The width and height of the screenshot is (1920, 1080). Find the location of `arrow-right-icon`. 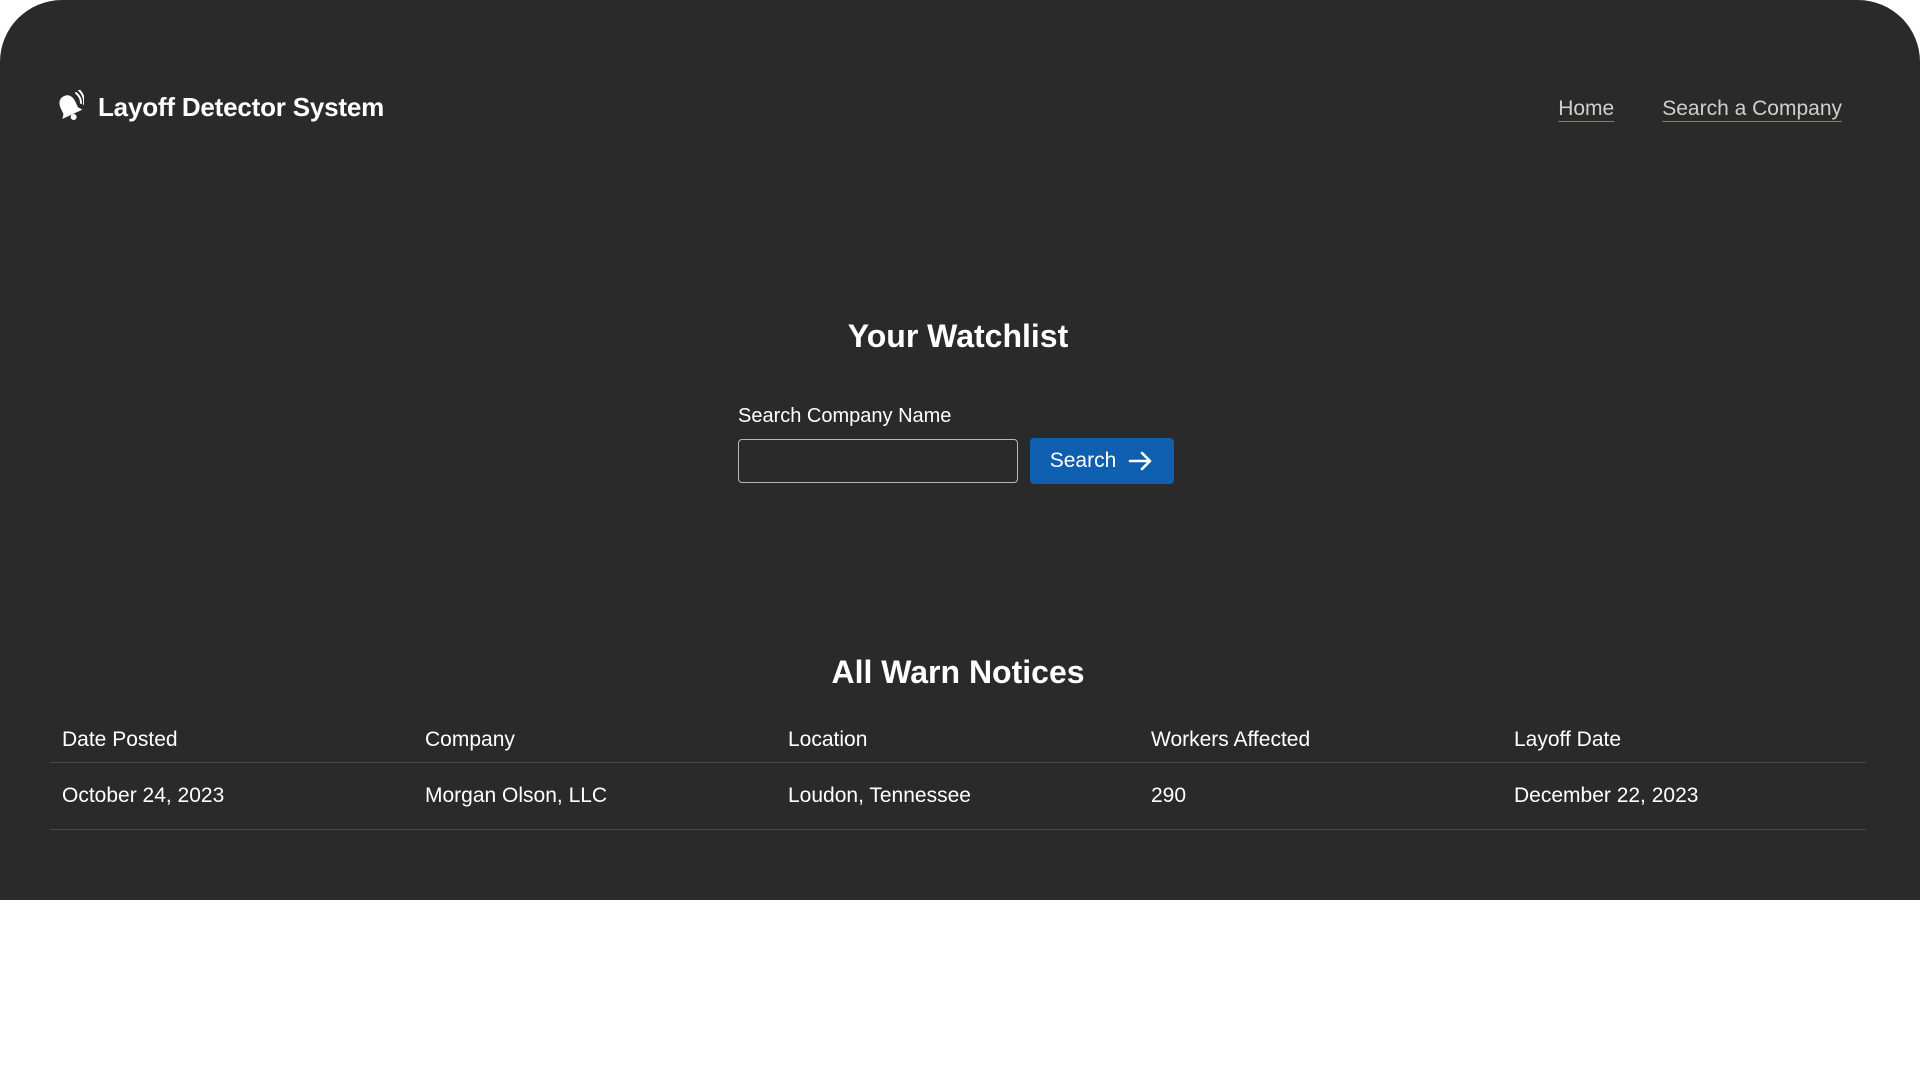

arrow-right-icon is located at coordinates (1140, 461).